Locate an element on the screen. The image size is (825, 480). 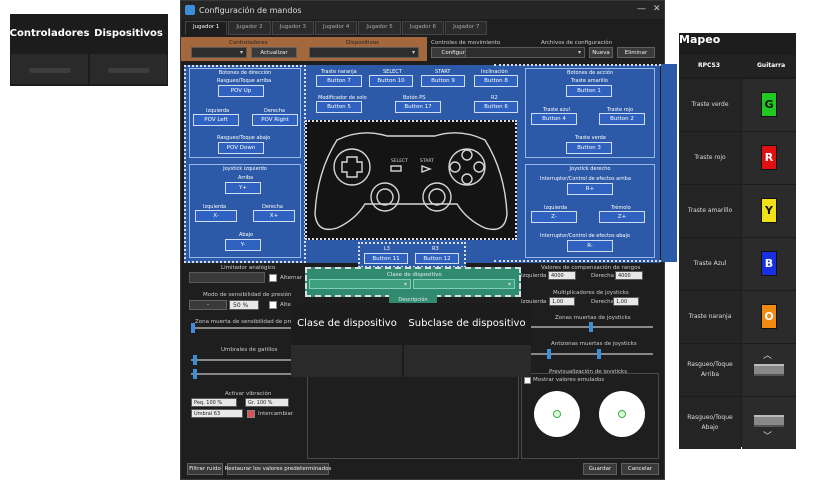
mapping-row-green: Traste verde G is located at coordinates (737, 105).